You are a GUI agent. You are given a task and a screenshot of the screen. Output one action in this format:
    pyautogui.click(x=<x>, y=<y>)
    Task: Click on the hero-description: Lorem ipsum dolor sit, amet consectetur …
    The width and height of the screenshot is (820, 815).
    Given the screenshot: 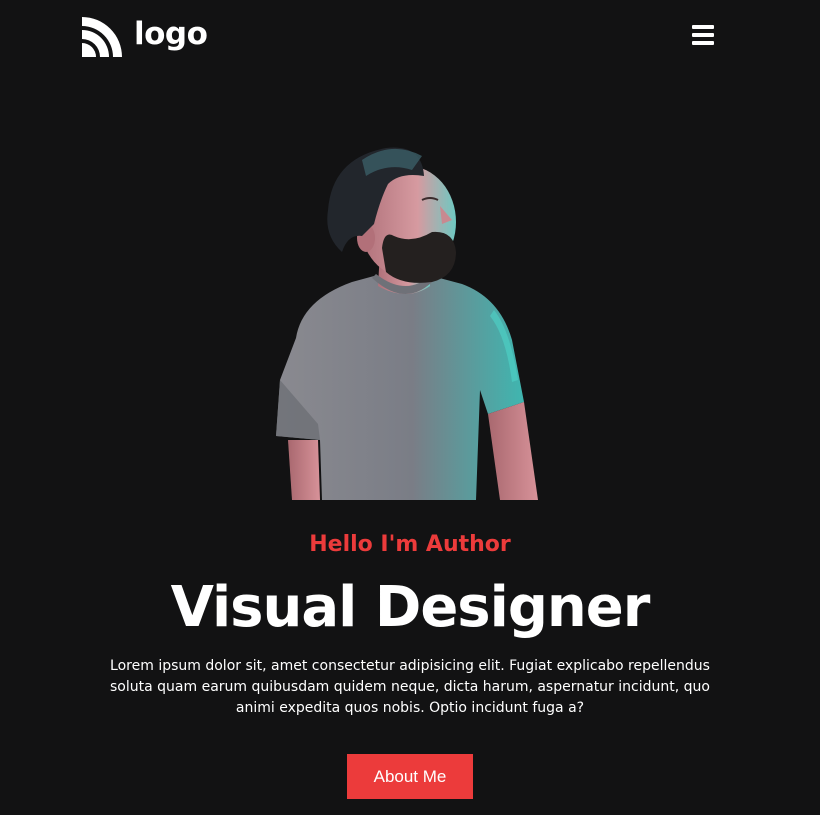 What is the action you would take?
    pyautogui.click(x=410, y=687)
    